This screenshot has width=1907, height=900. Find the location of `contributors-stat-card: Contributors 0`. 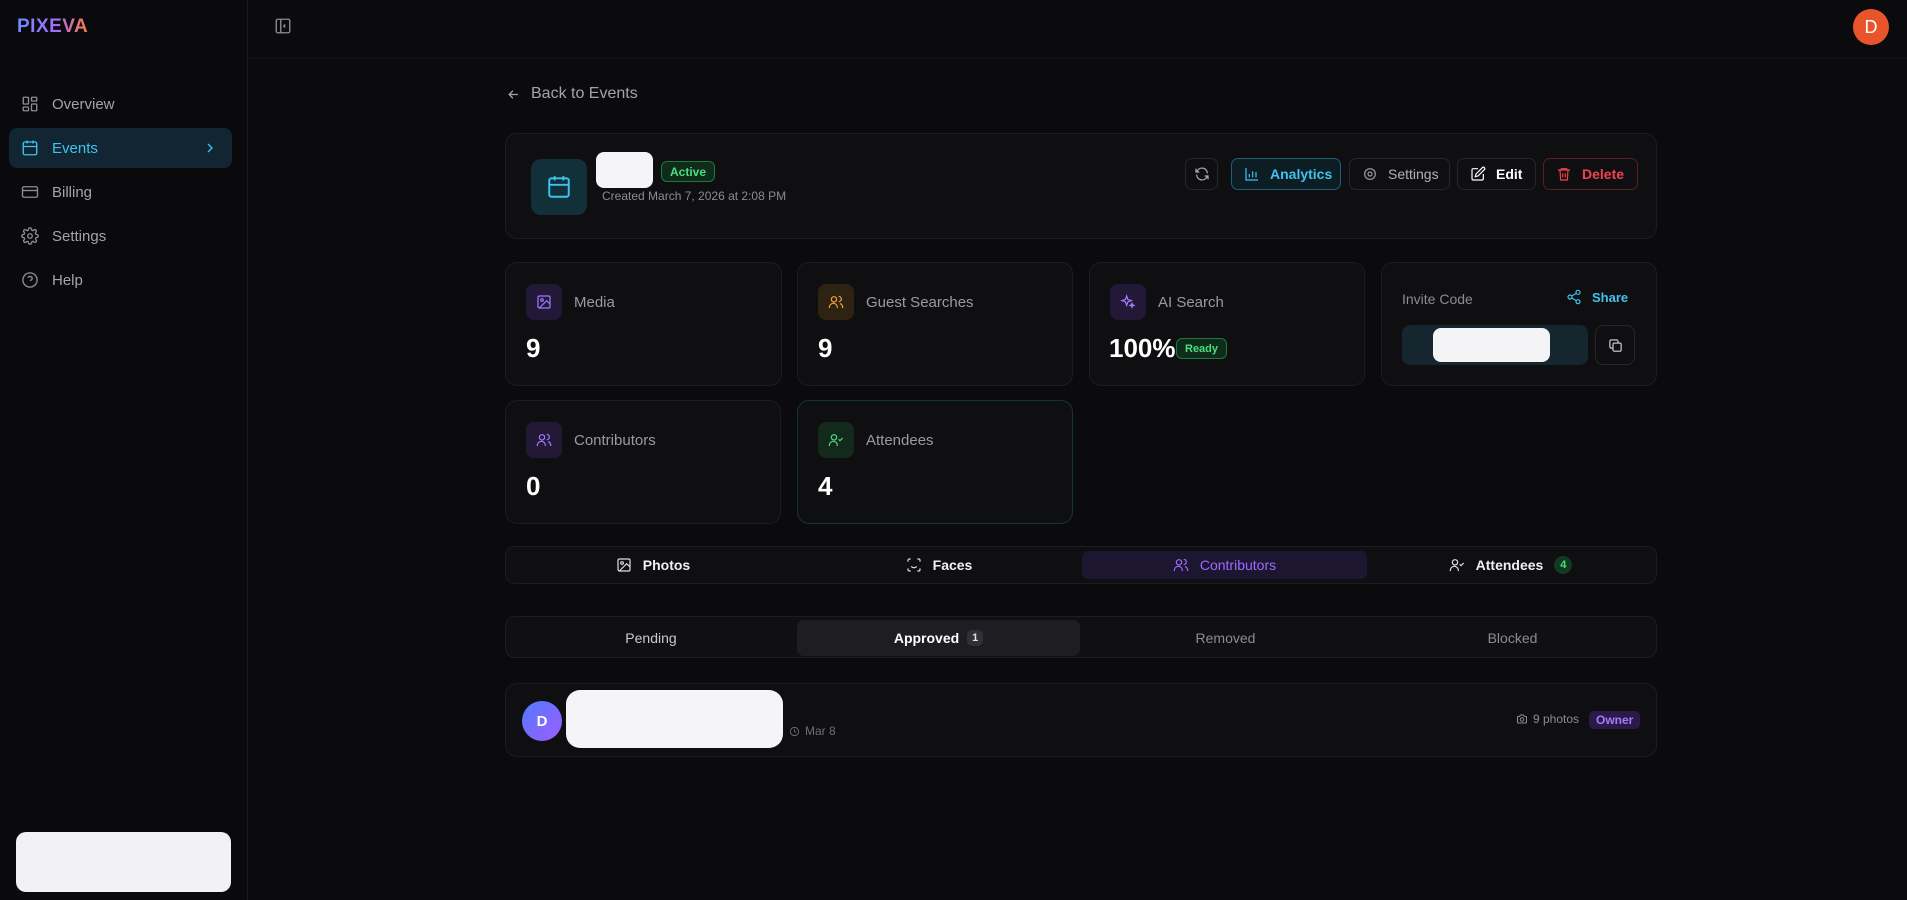

contributors-stat-card: Contributors 0 is located at coordinates (643, 462).